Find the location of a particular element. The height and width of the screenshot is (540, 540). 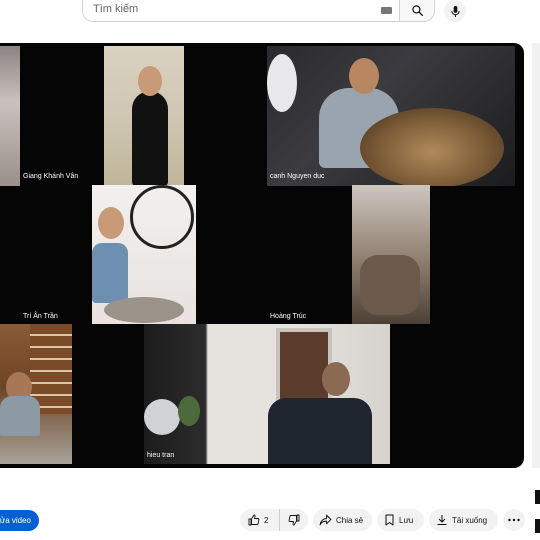

voice-search-button is located at coordinates (455, 11).